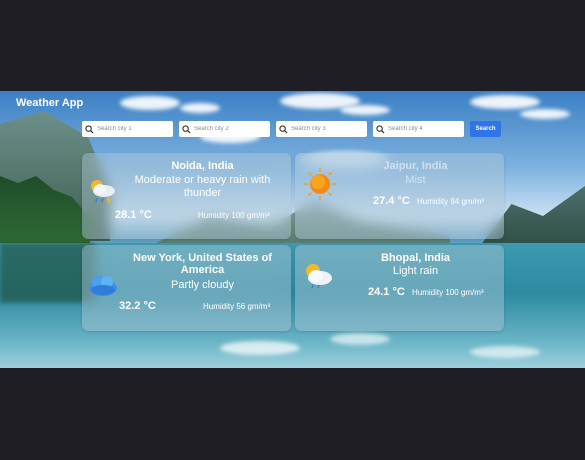 The image size is (585, 460). What do you see at coordinates (485, 129) in the screenshot?
I see `search-button: Search` at bounding box center [485, 129].